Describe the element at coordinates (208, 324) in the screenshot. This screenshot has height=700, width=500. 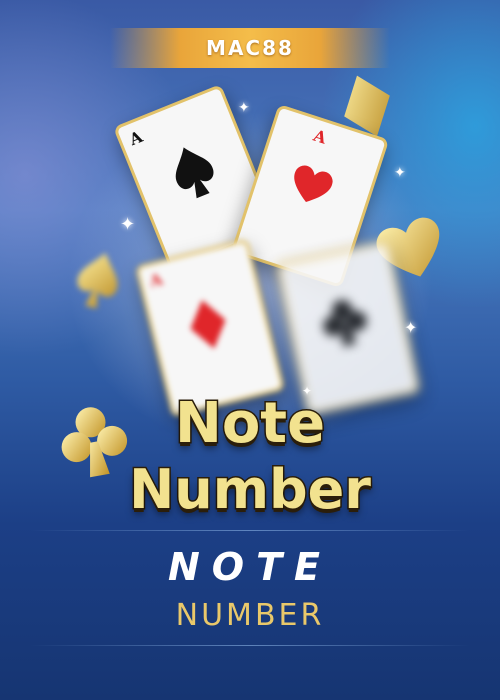
I see `diamond-icon` at that location.